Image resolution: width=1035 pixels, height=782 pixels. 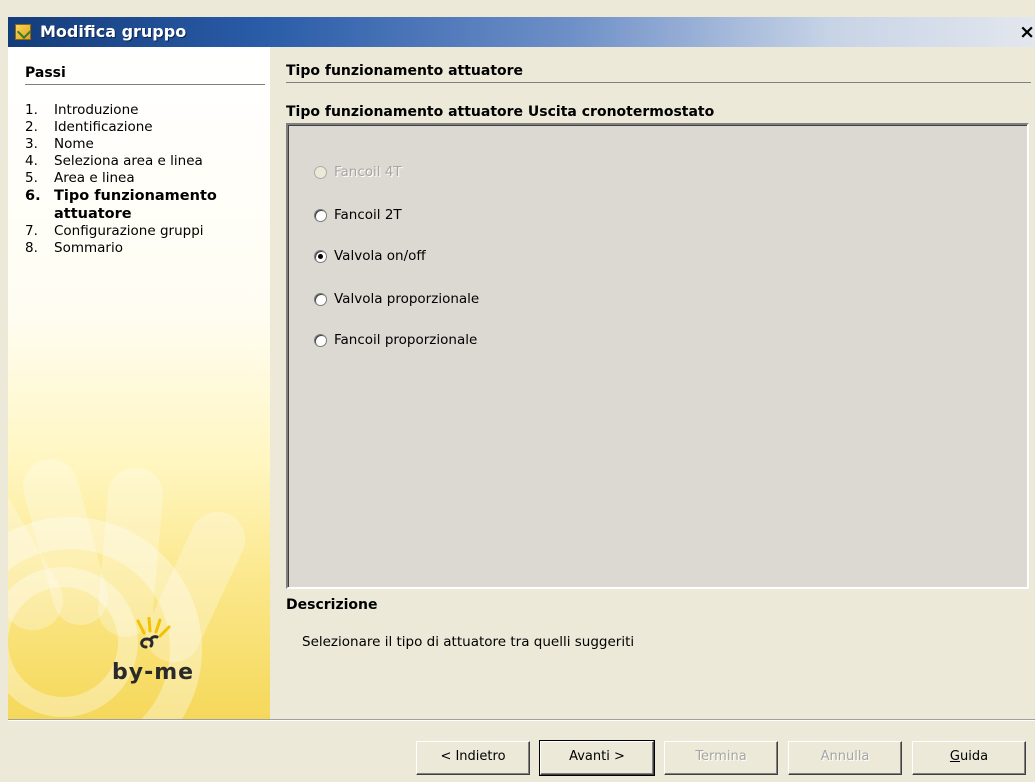 I want to click on steps-divider, so click(x=145, y=84).